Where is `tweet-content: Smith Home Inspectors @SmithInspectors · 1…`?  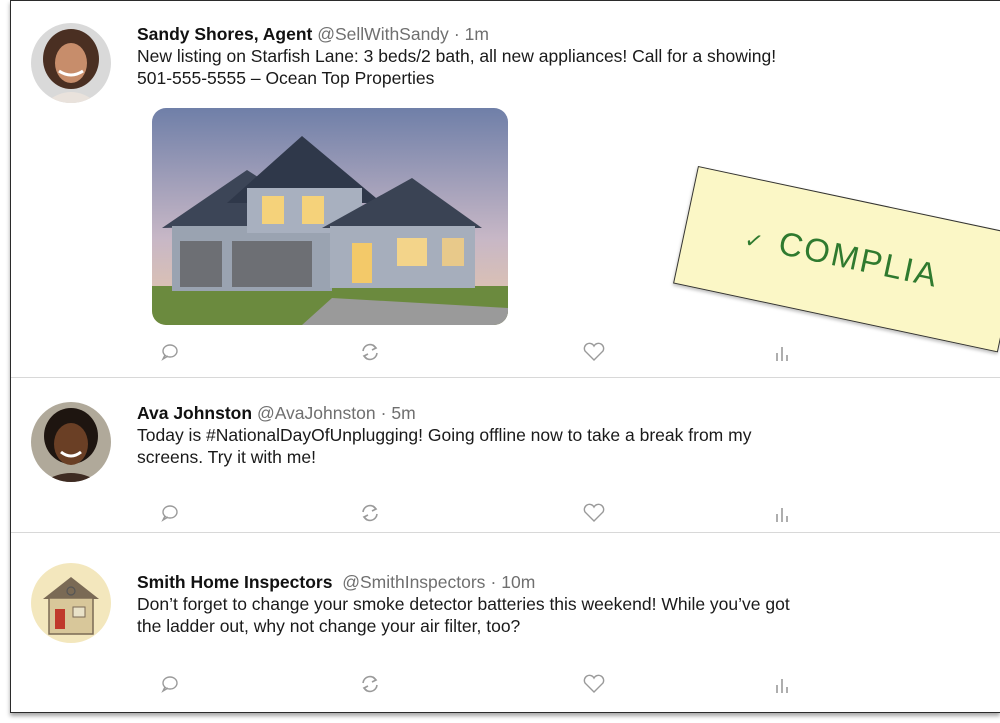
tweet-content: Smith Home Inspectors @SmithInspectors · 1… is located at coordinates (559, 604).